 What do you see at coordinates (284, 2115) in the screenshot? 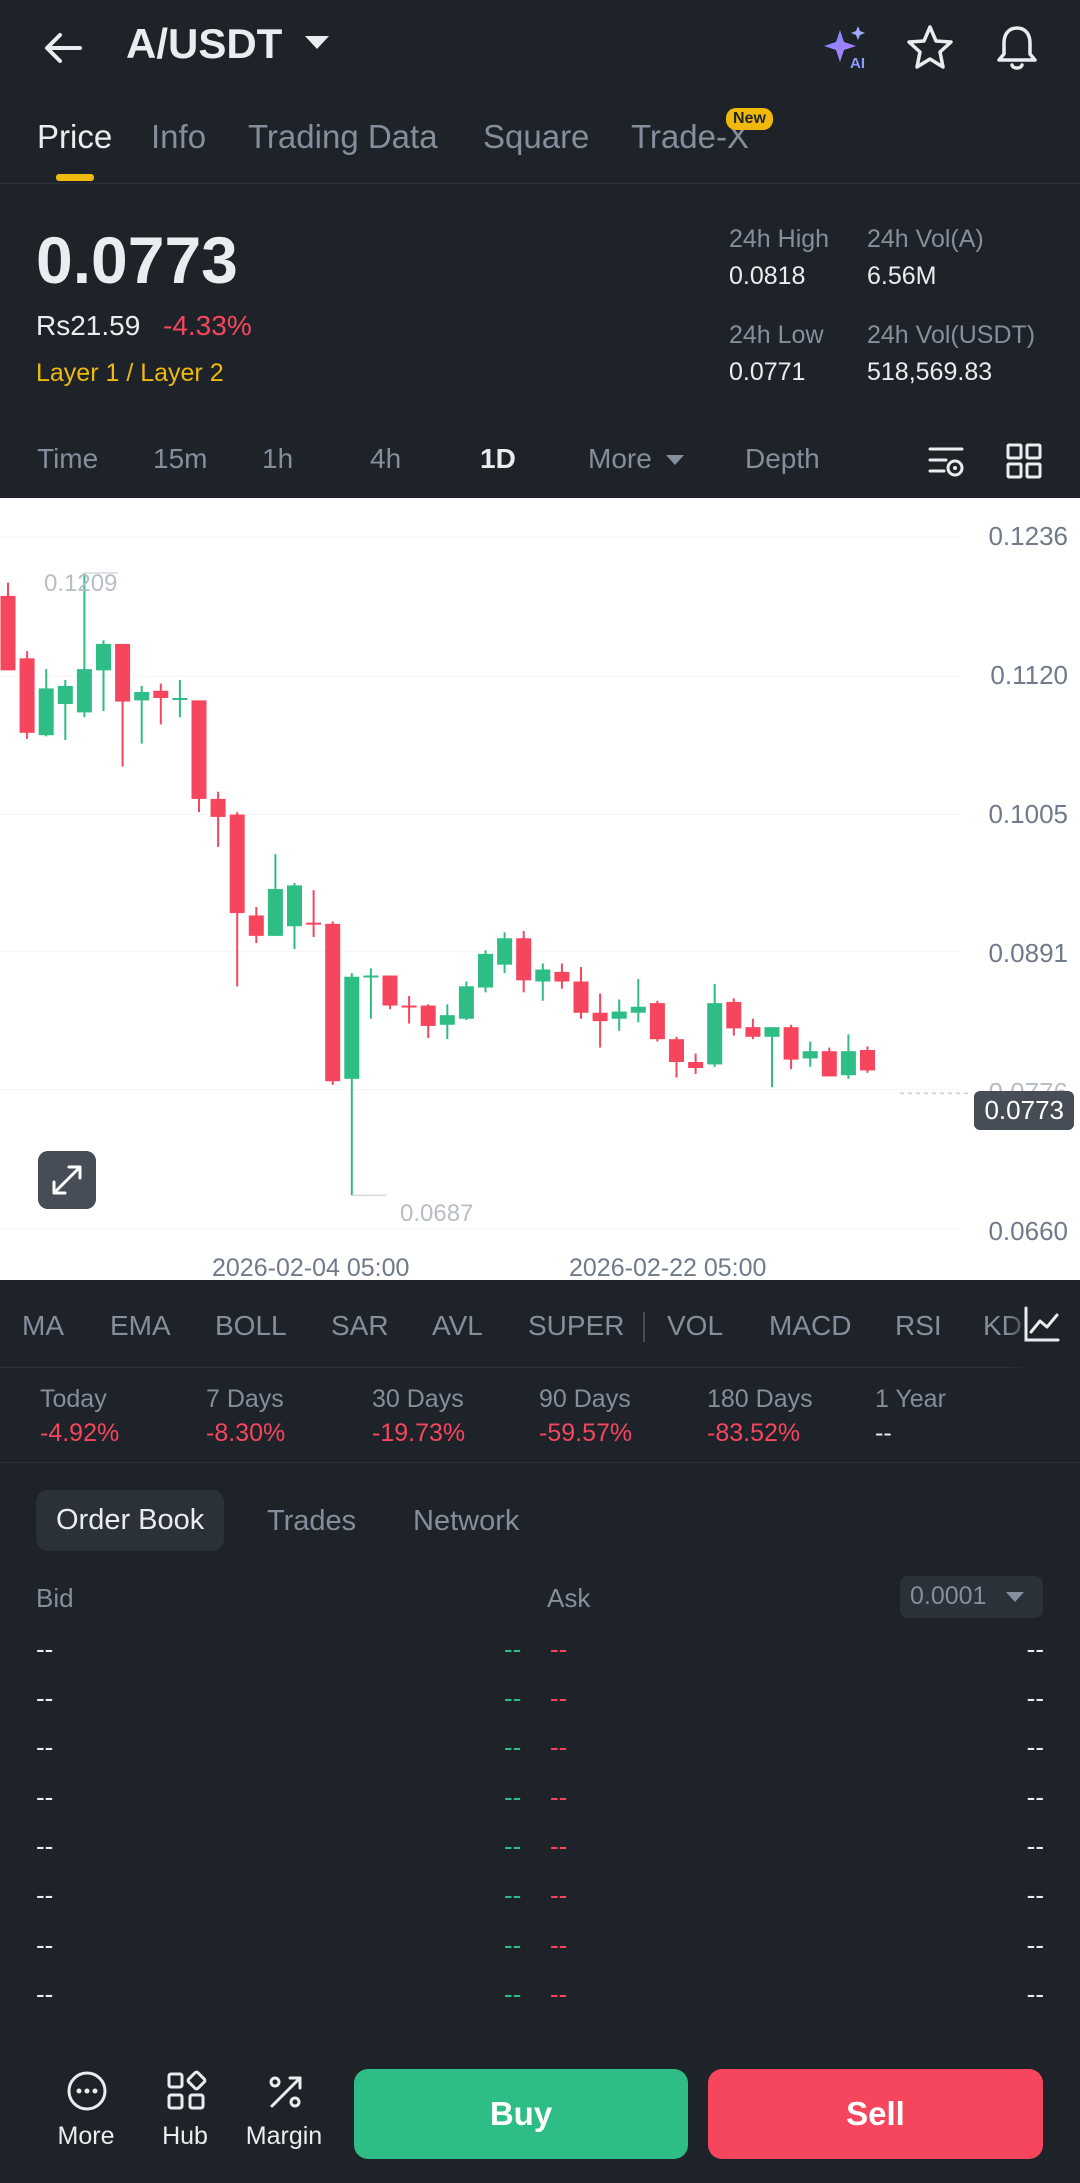
I see `margin-button: Margin` at bounding box center [284, 2115].